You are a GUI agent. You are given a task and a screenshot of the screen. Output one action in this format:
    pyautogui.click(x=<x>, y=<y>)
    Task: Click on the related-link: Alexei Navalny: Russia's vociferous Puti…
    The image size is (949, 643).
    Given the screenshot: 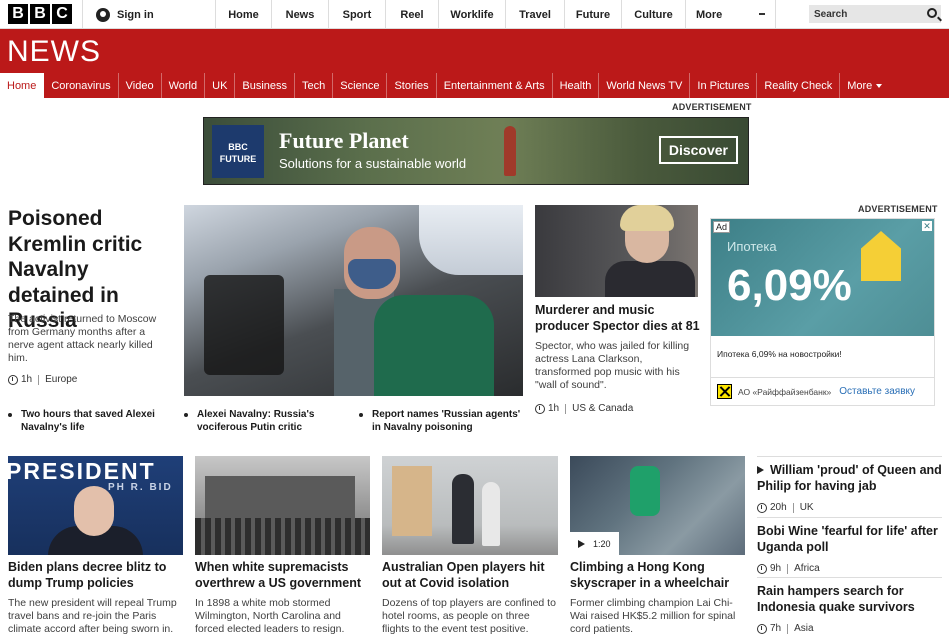 What is the action you would take?
    pyautogui.click(x=266, y=421)
    